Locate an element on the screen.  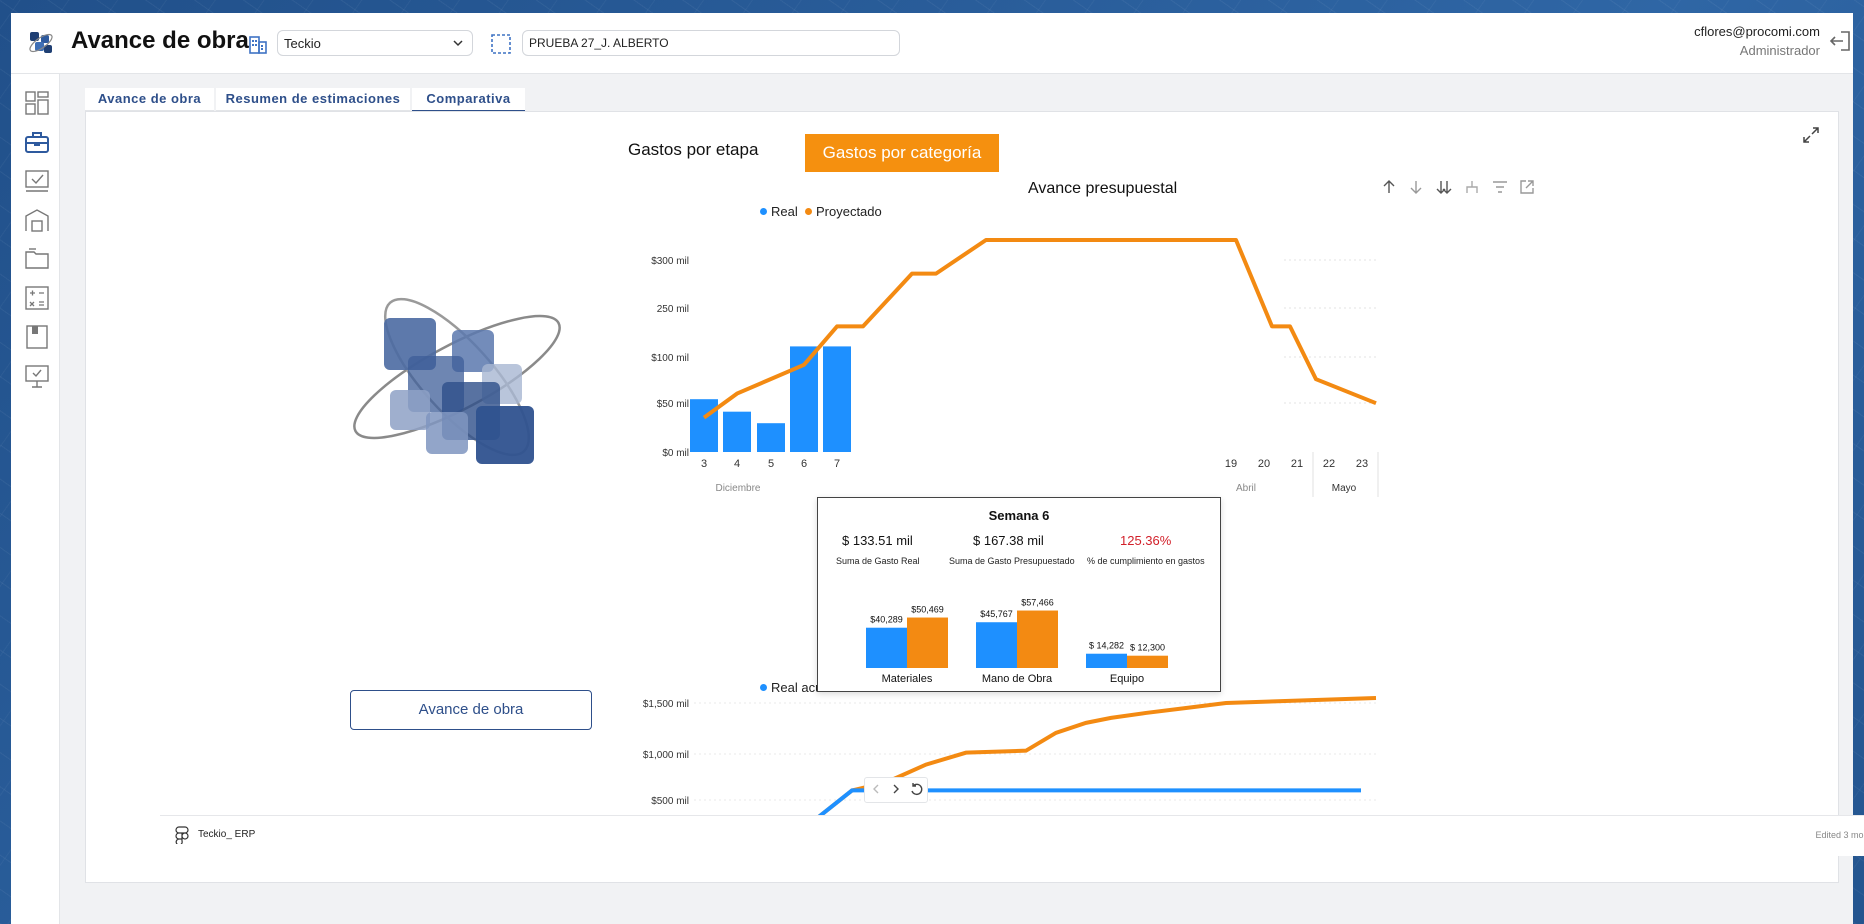
category-label: Materiales is located at coordinates (907, 679).